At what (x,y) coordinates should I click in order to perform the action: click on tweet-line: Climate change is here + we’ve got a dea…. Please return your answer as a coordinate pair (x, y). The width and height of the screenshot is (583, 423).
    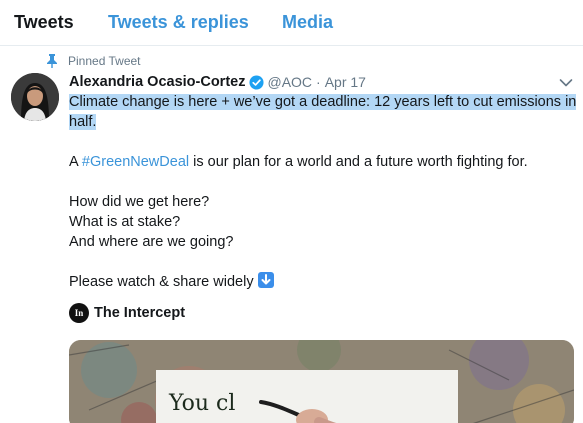
    Looking at the image, I should click on (323, 102).